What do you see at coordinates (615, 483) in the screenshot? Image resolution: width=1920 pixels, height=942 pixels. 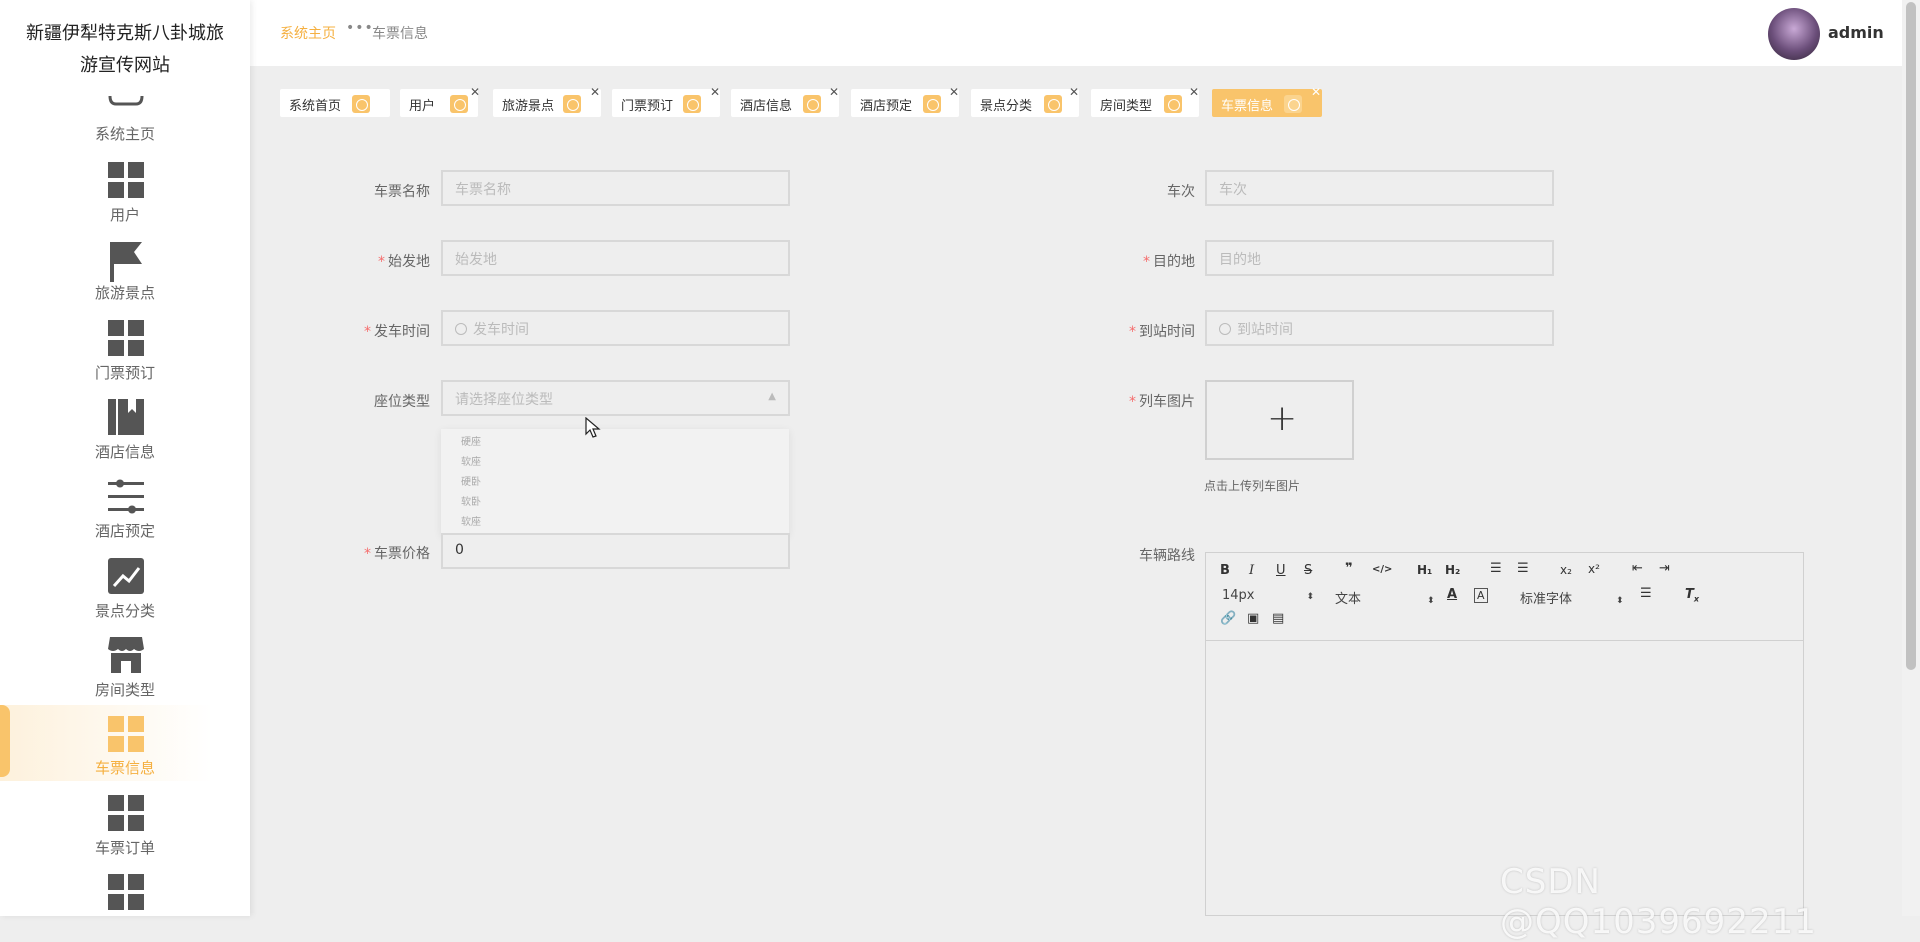 I see `seat-option: 硬卧` at bounding box center [615, 483].